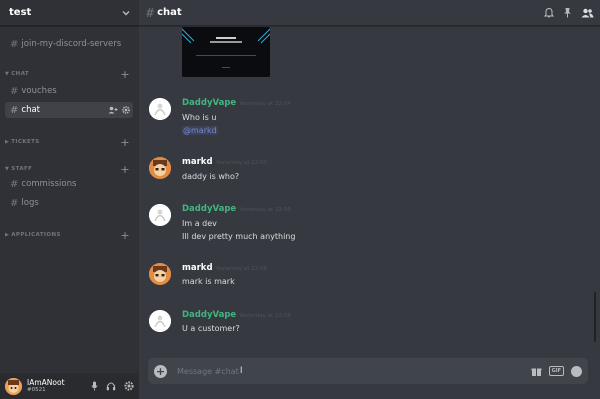 Image resolution: width=600 pixels, height=399 pixels. Describe the element at coordinates (67, 74) in the screenshot. I see `category-chat: ▼ CHAT +` at that location.